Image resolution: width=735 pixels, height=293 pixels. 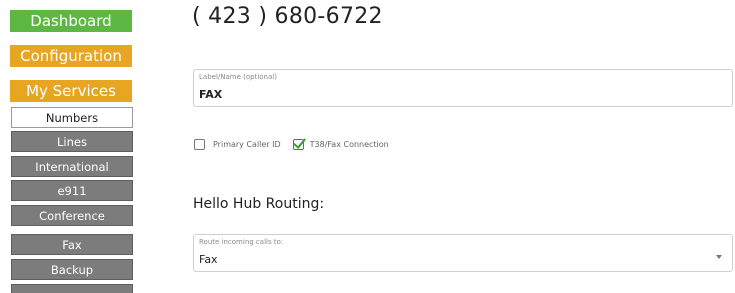 What do you see at coordinates (463, 88) in the screenshot?
I see `label-name-field: Label/Name (optional) FAX` at bounding box center [463, 88].